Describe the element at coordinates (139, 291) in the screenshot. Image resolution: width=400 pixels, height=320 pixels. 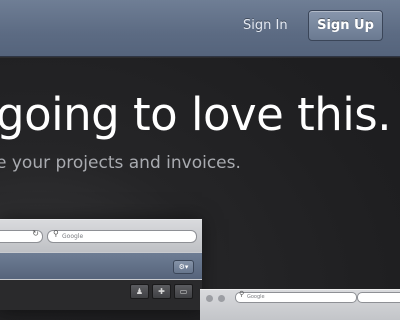
I see `add-contact-icon: ♟` at that location.